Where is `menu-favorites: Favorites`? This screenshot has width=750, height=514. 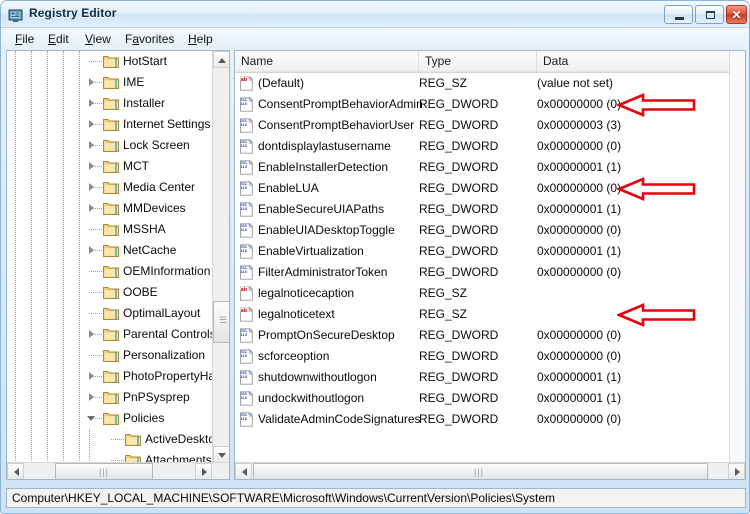
menu-favorites: Favorites is located at coordinates (149, 39).